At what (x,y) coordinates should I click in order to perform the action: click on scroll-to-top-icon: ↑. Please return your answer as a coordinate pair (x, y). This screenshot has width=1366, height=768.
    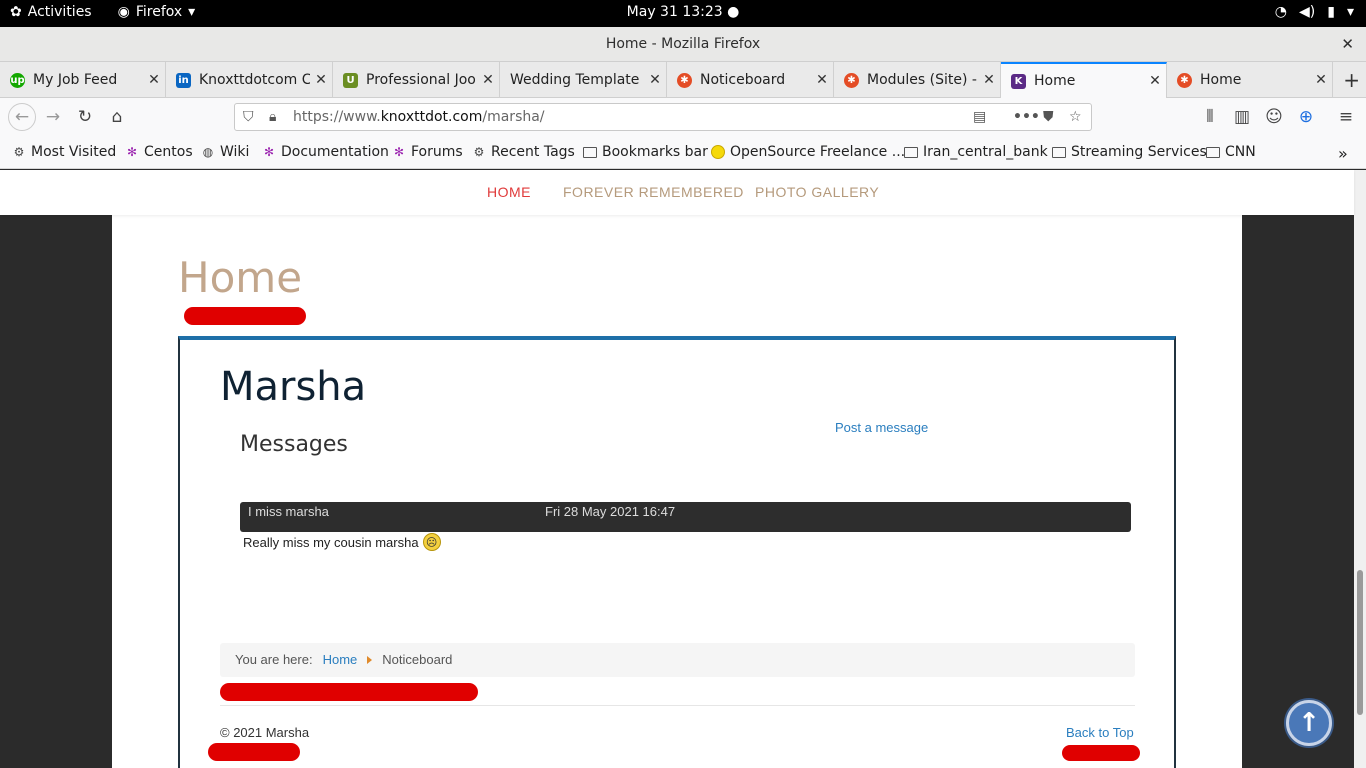
    Looking at the image, I should click on (1309, 723).